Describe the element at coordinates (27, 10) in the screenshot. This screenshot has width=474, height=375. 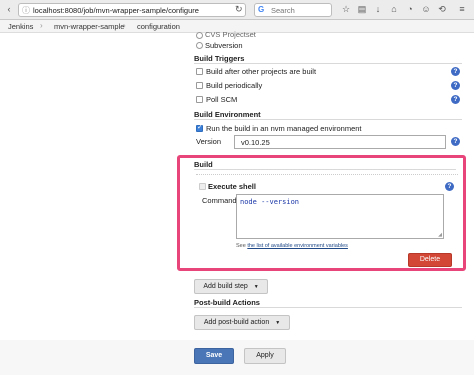
I see `info-icon: ⓘ` at that location.